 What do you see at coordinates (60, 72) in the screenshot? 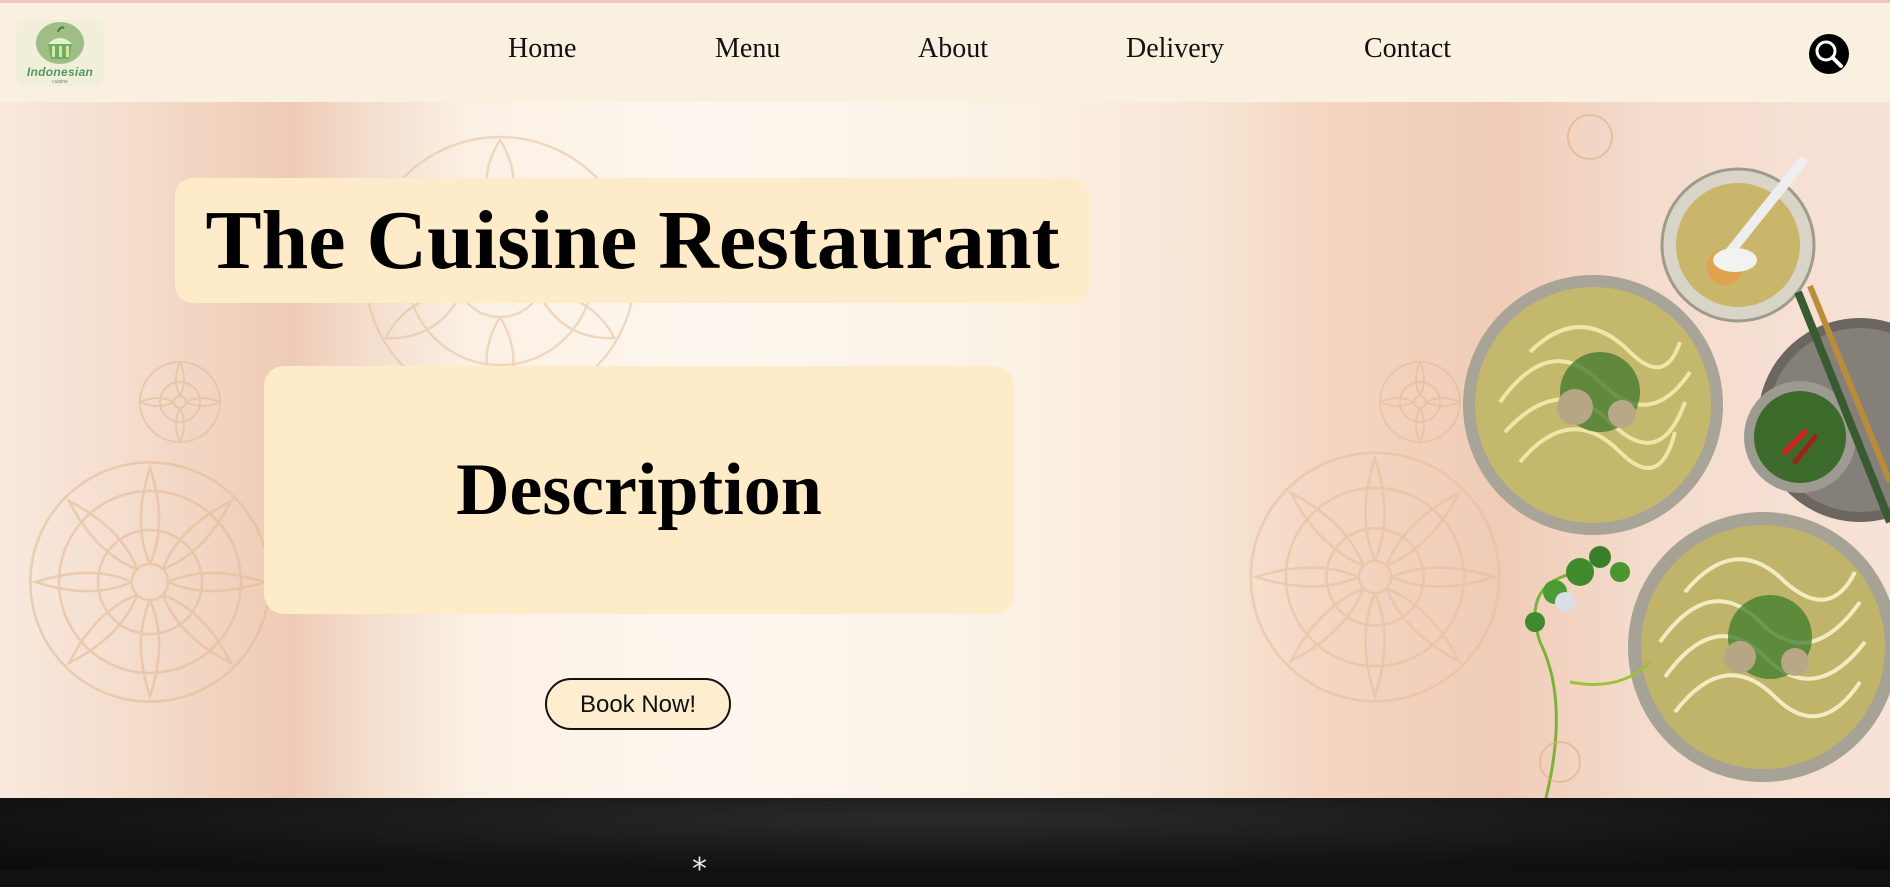
I see `logo-text: Indonesian` at bounding box center [60, 72].